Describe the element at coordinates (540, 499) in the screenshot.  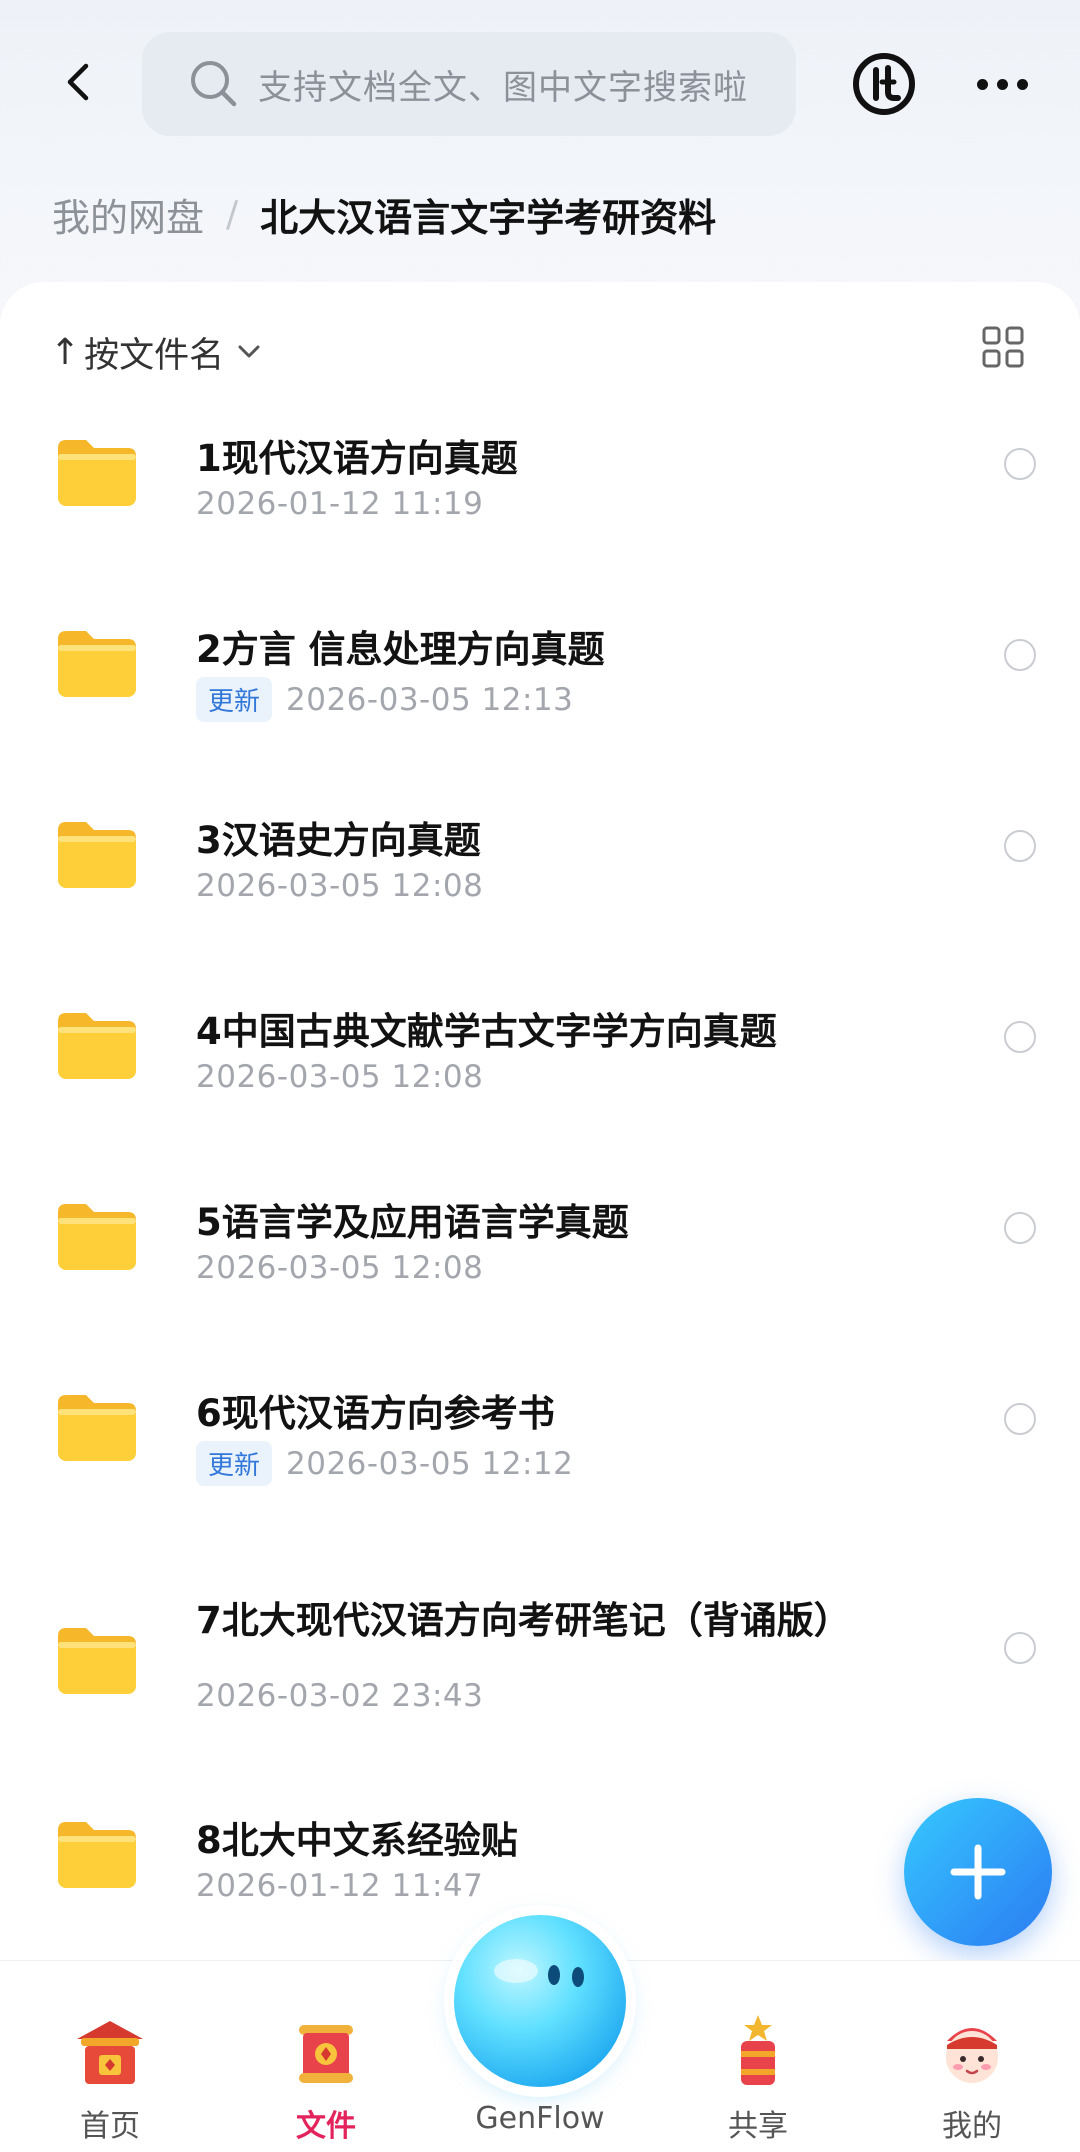
I see `file-row: 1现代汉语方向真题 2026-01-12 11:19` at that location.